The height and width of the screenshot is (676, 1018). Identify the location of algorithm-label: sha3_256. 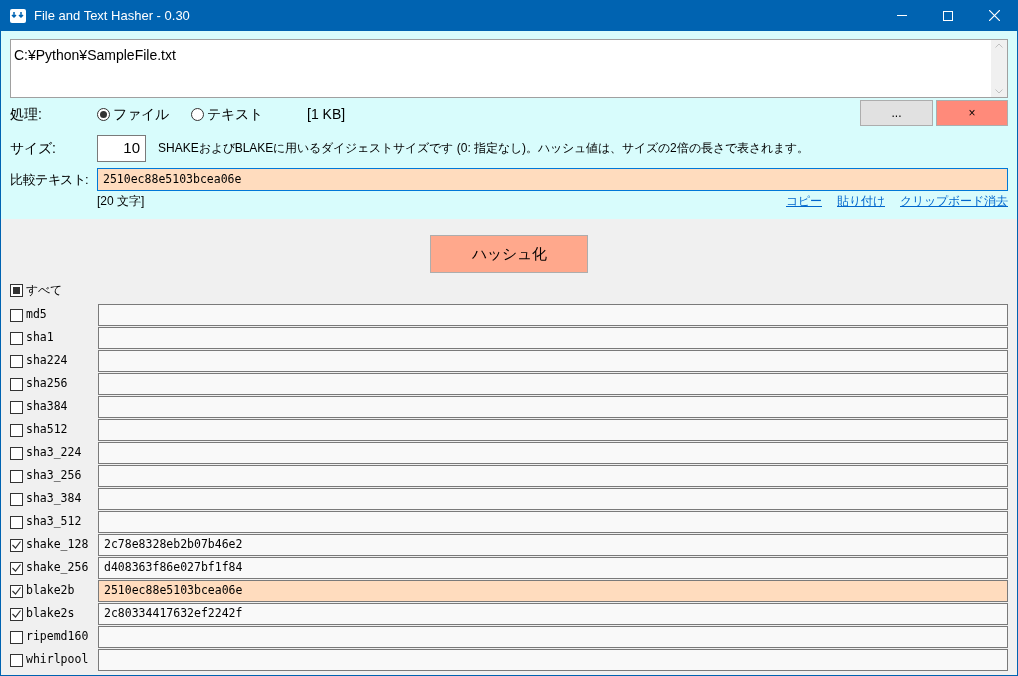
(54, 476).